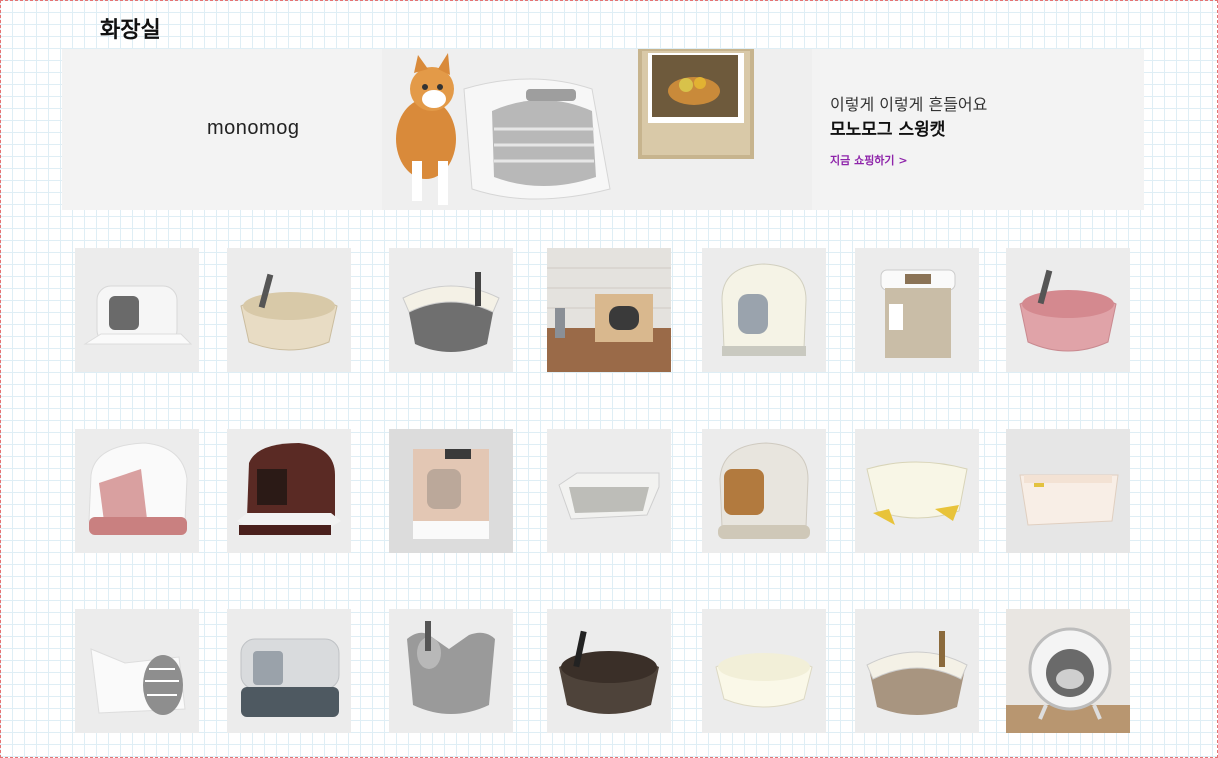  I want to click on high-back-litter-tray-white-icon, so click(138, 681).